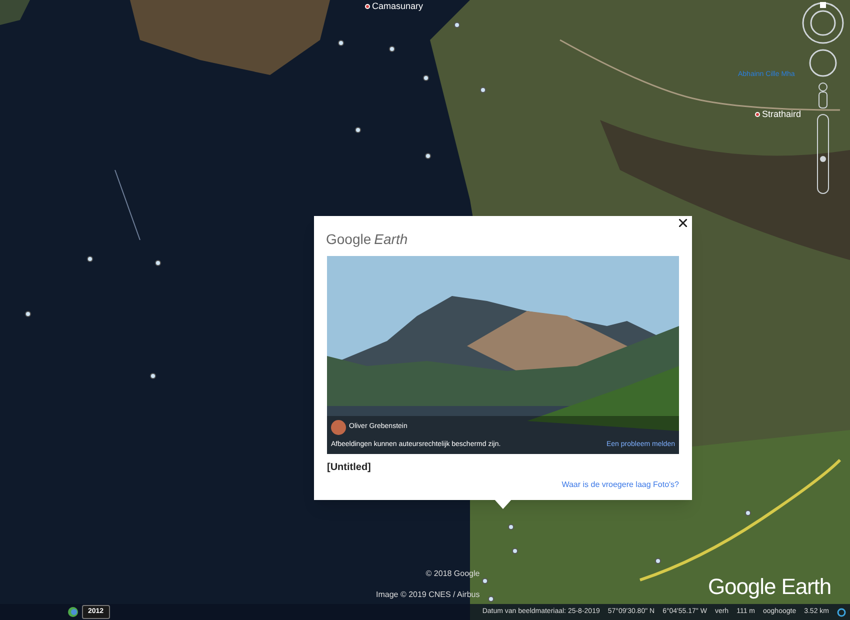  I want to click on compass-icon, so click(823, 23).